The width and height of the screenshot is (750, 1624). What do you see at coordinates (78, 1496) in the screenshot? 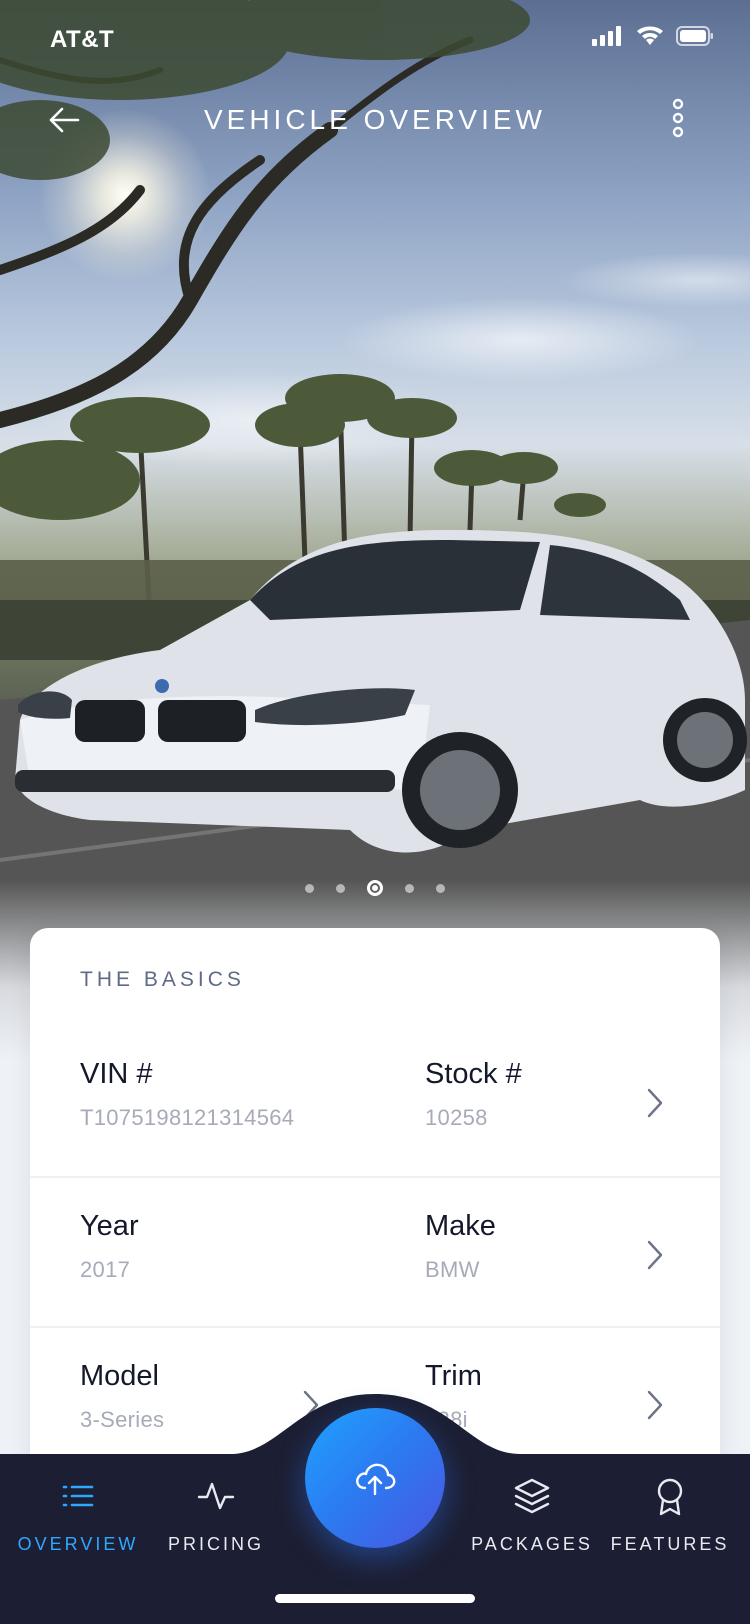
I see `list-icon` at bounding box center [78, 1496].